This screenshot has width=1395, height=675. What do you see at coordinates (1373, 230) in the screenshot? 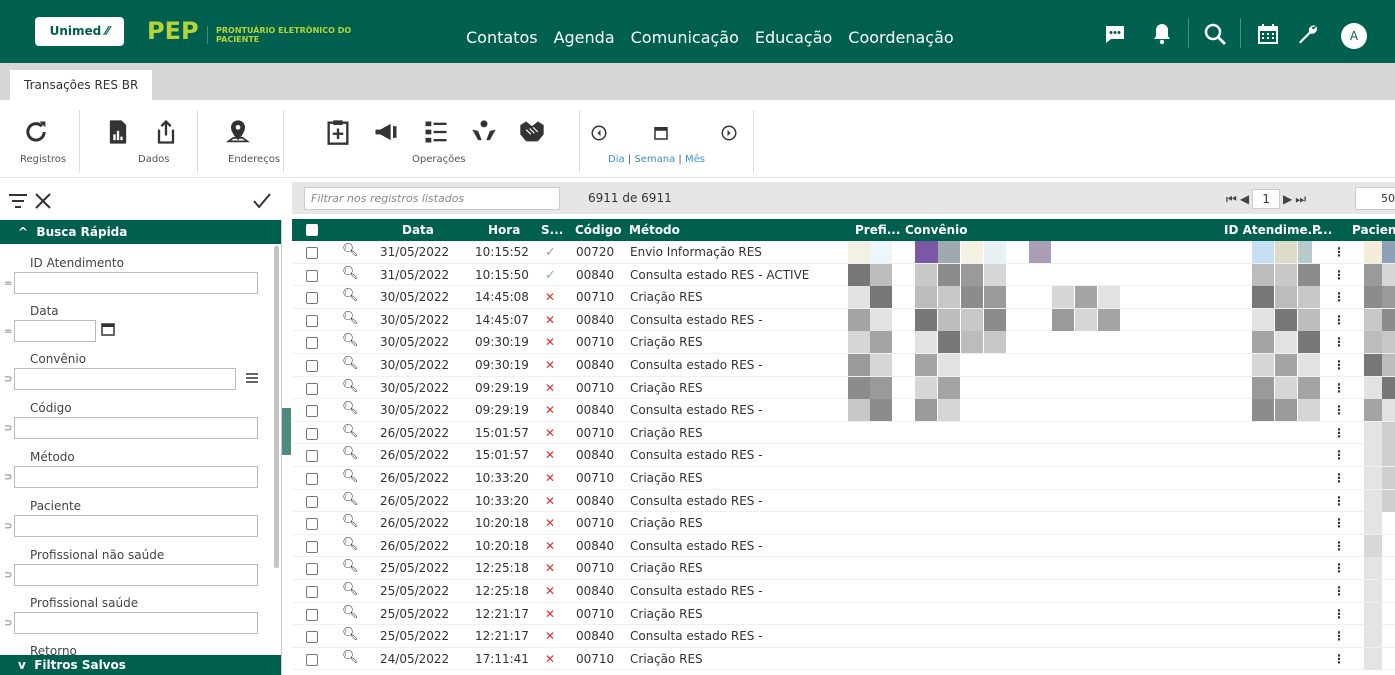
I see `col-paciente: Pacient` at bounding box center [1373, 230].